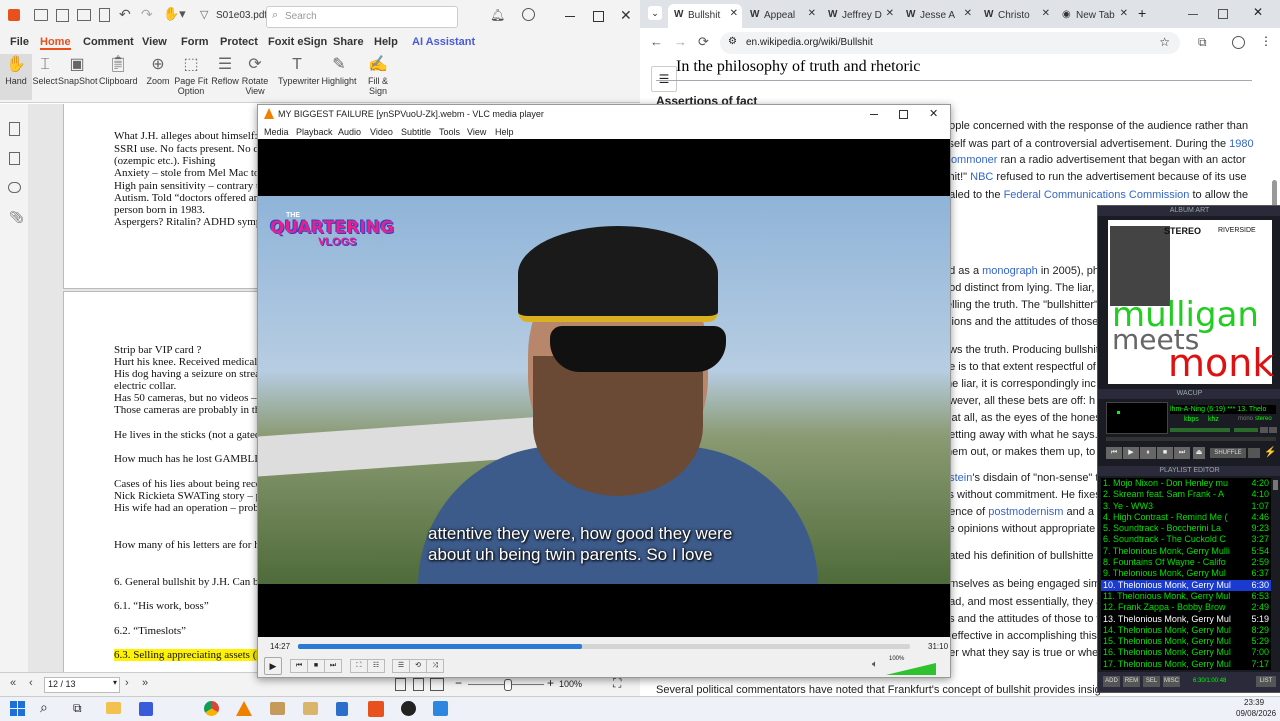  Describe the element at coordinates (276, 132) in the screenshot. I see `menu-media: Media` at that location.